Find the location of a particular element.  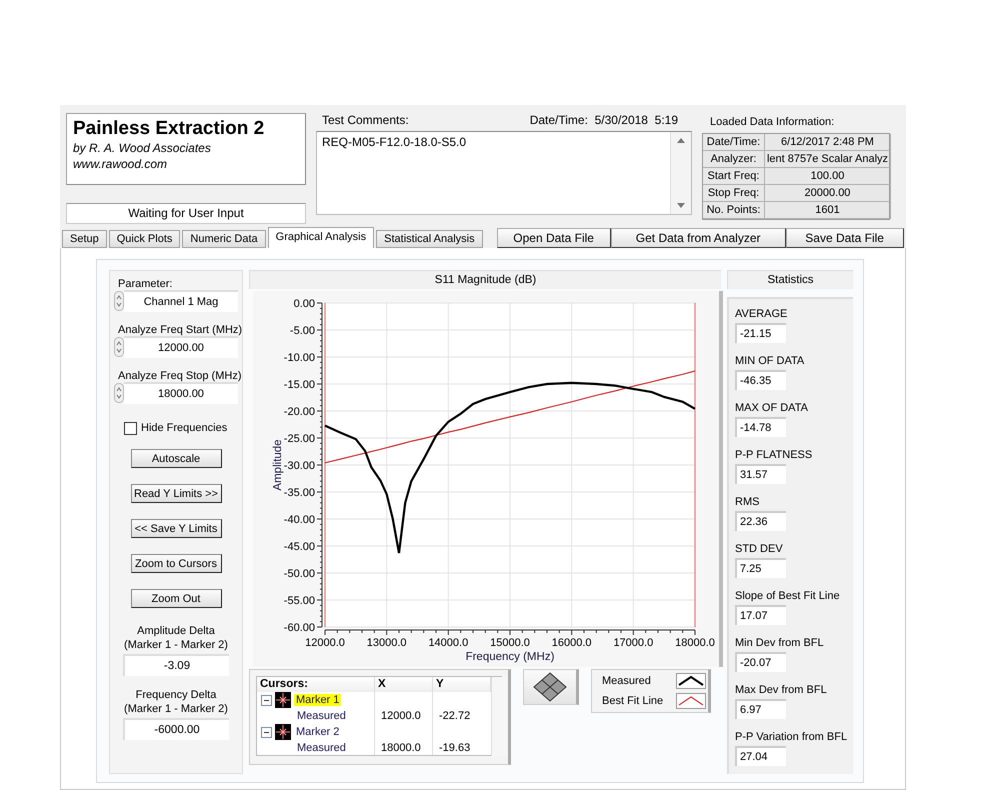

y-tick-label: -60.00 is located at coordinates (299, 628).